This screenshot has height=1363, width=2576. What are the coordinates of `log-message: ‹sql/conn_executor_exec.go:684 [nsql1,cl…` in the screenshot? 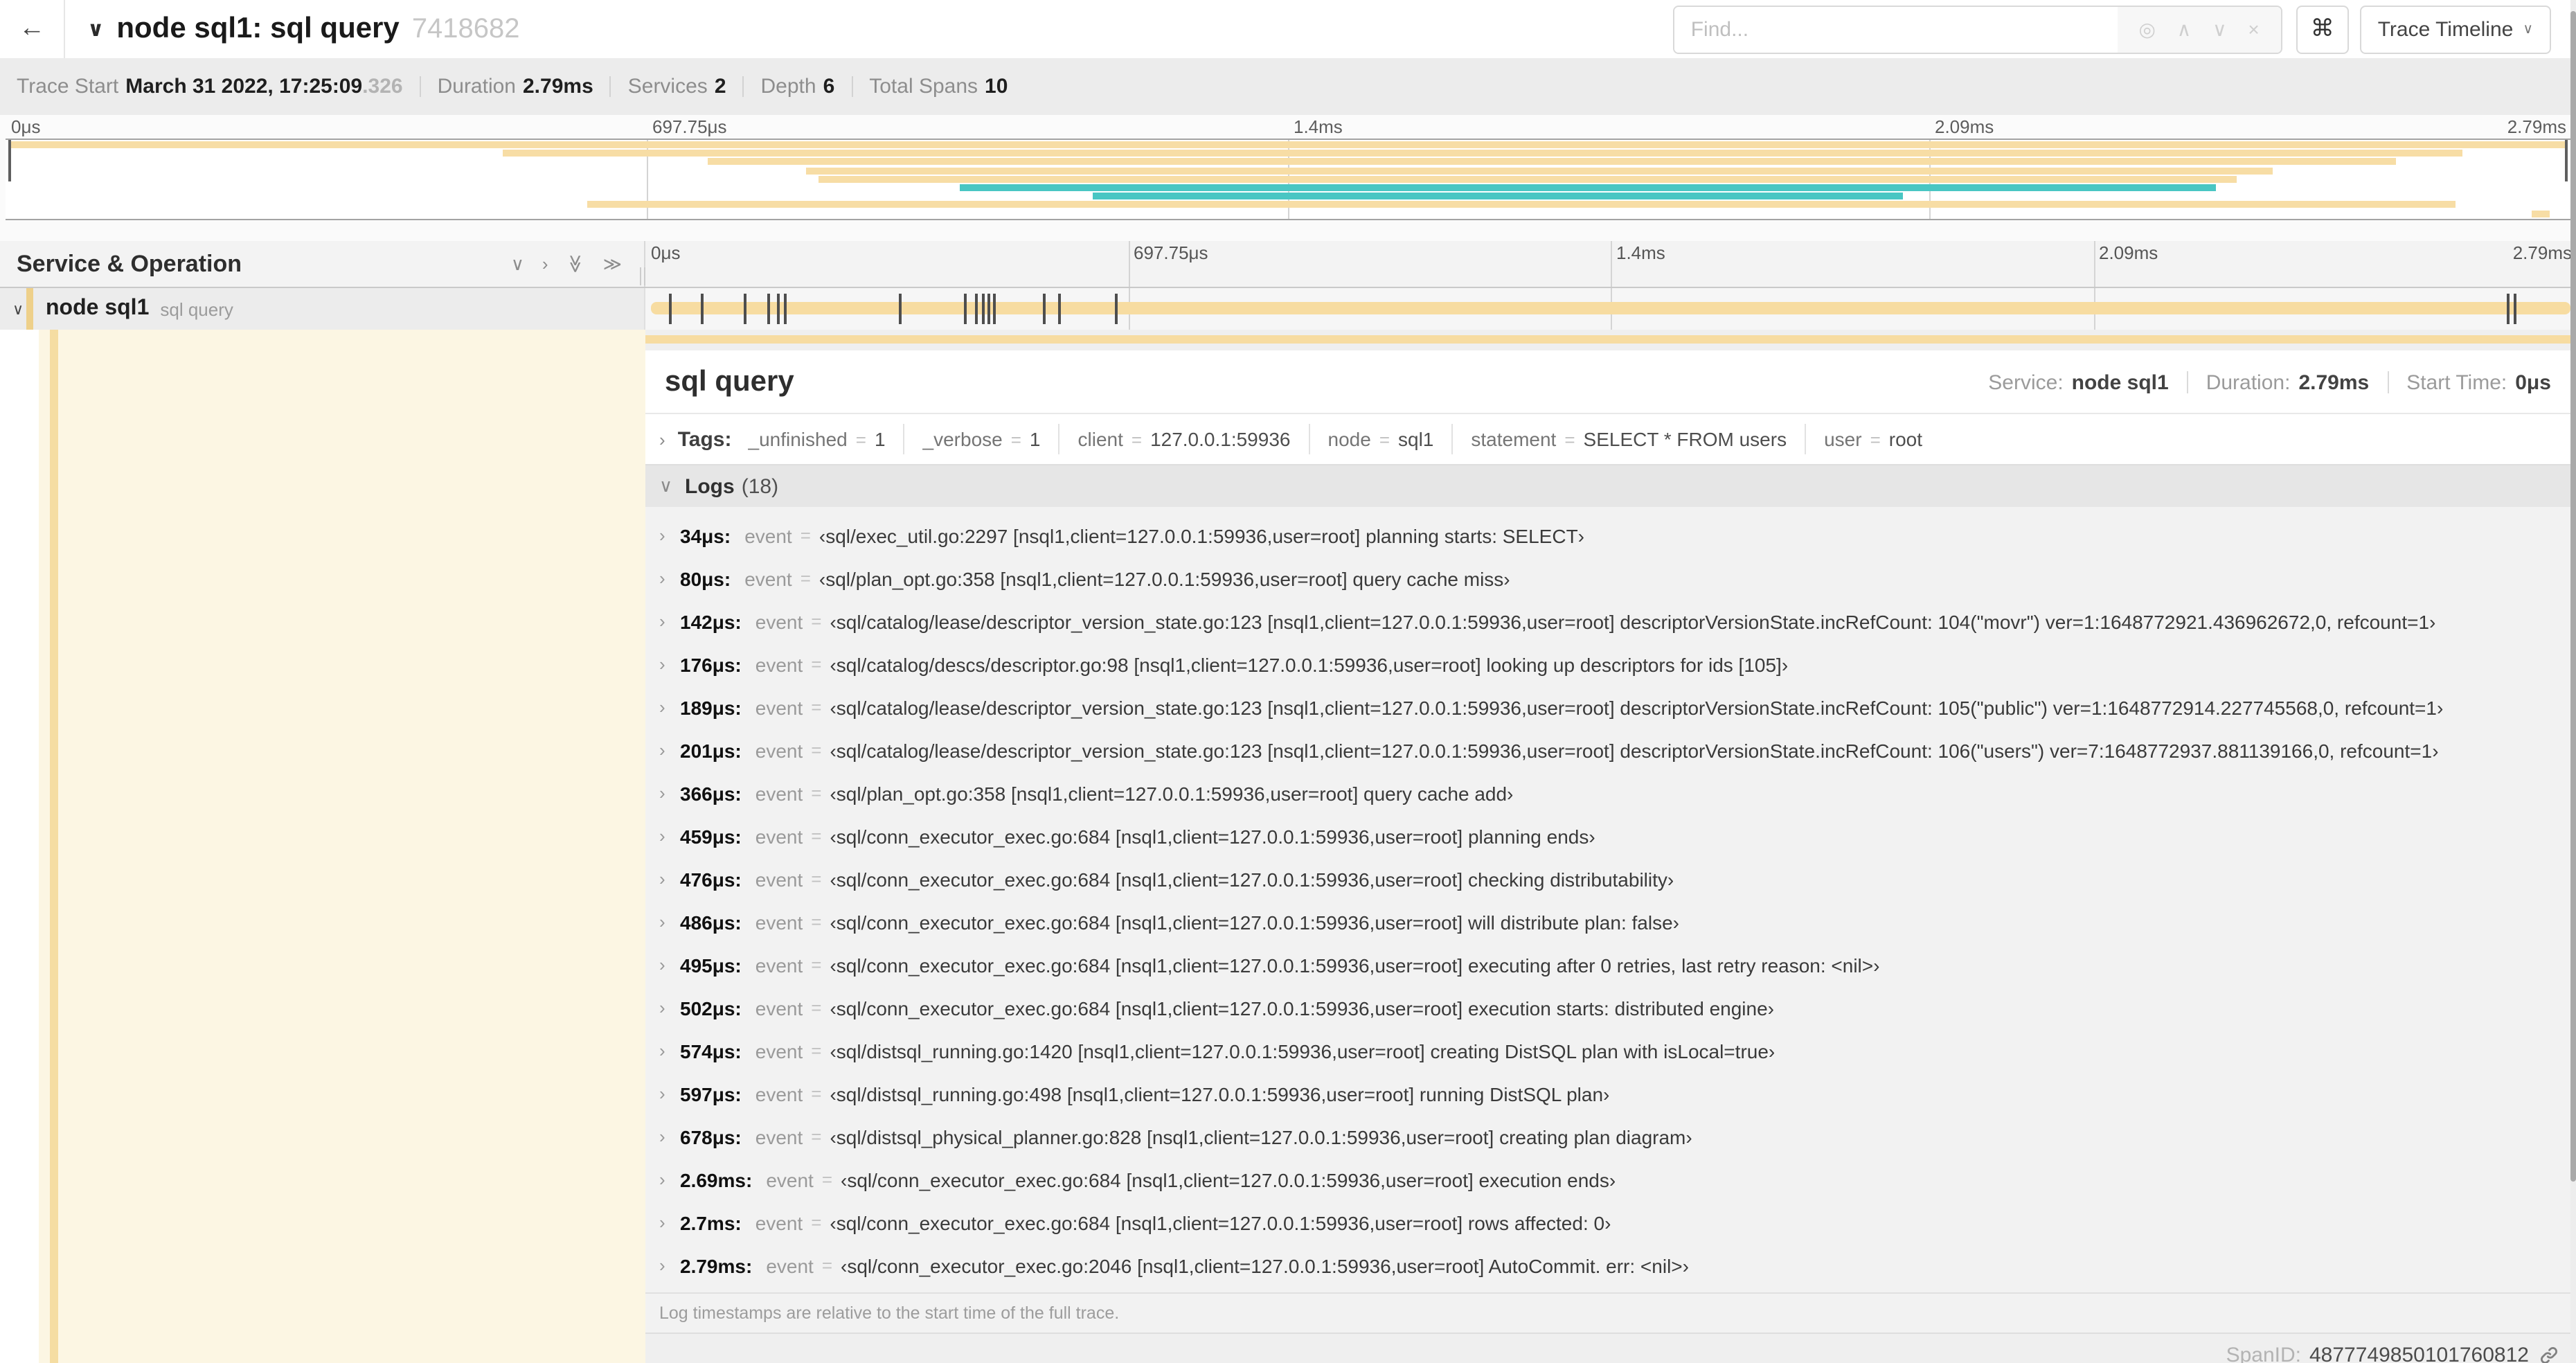 It's located at (1252, 879).